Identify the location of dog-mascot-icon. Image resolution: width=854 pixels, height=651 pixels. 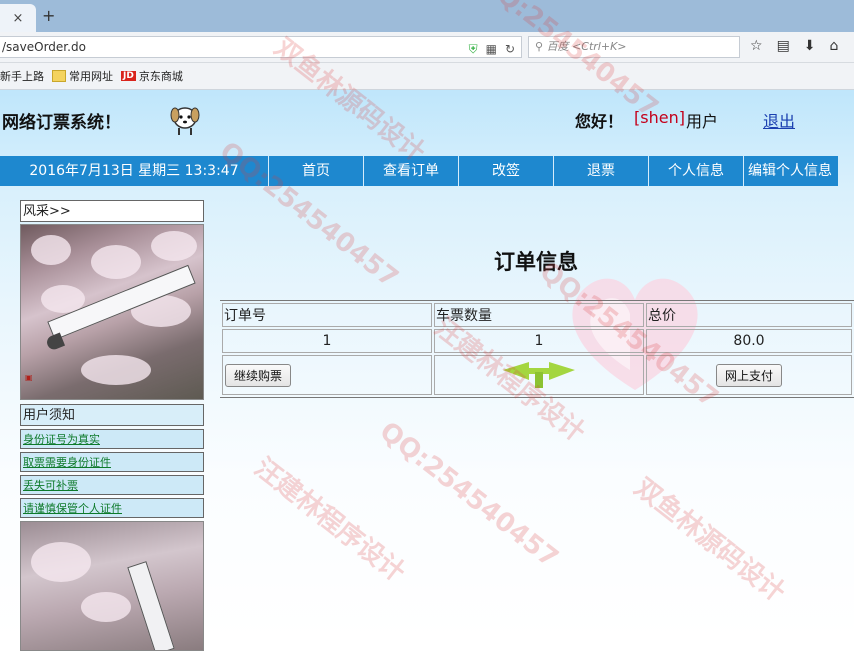
(185, 121).